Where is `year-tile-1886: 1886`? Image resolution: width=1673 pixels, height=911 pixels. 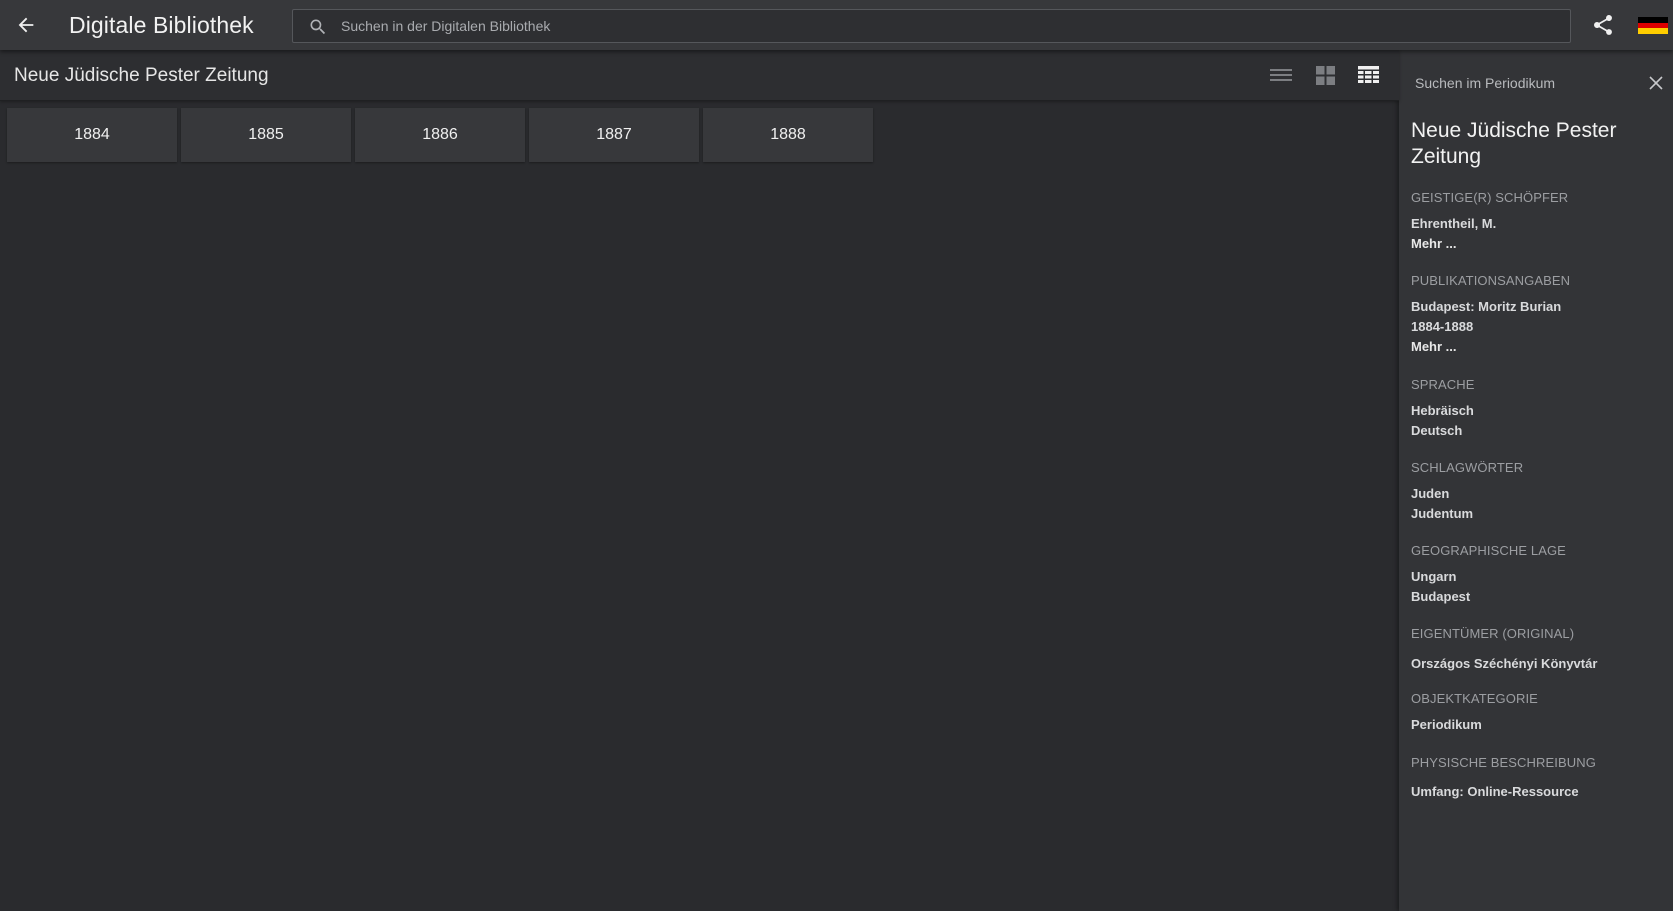
year-tile-1886: 1886 is located at coordinates (440, 135).